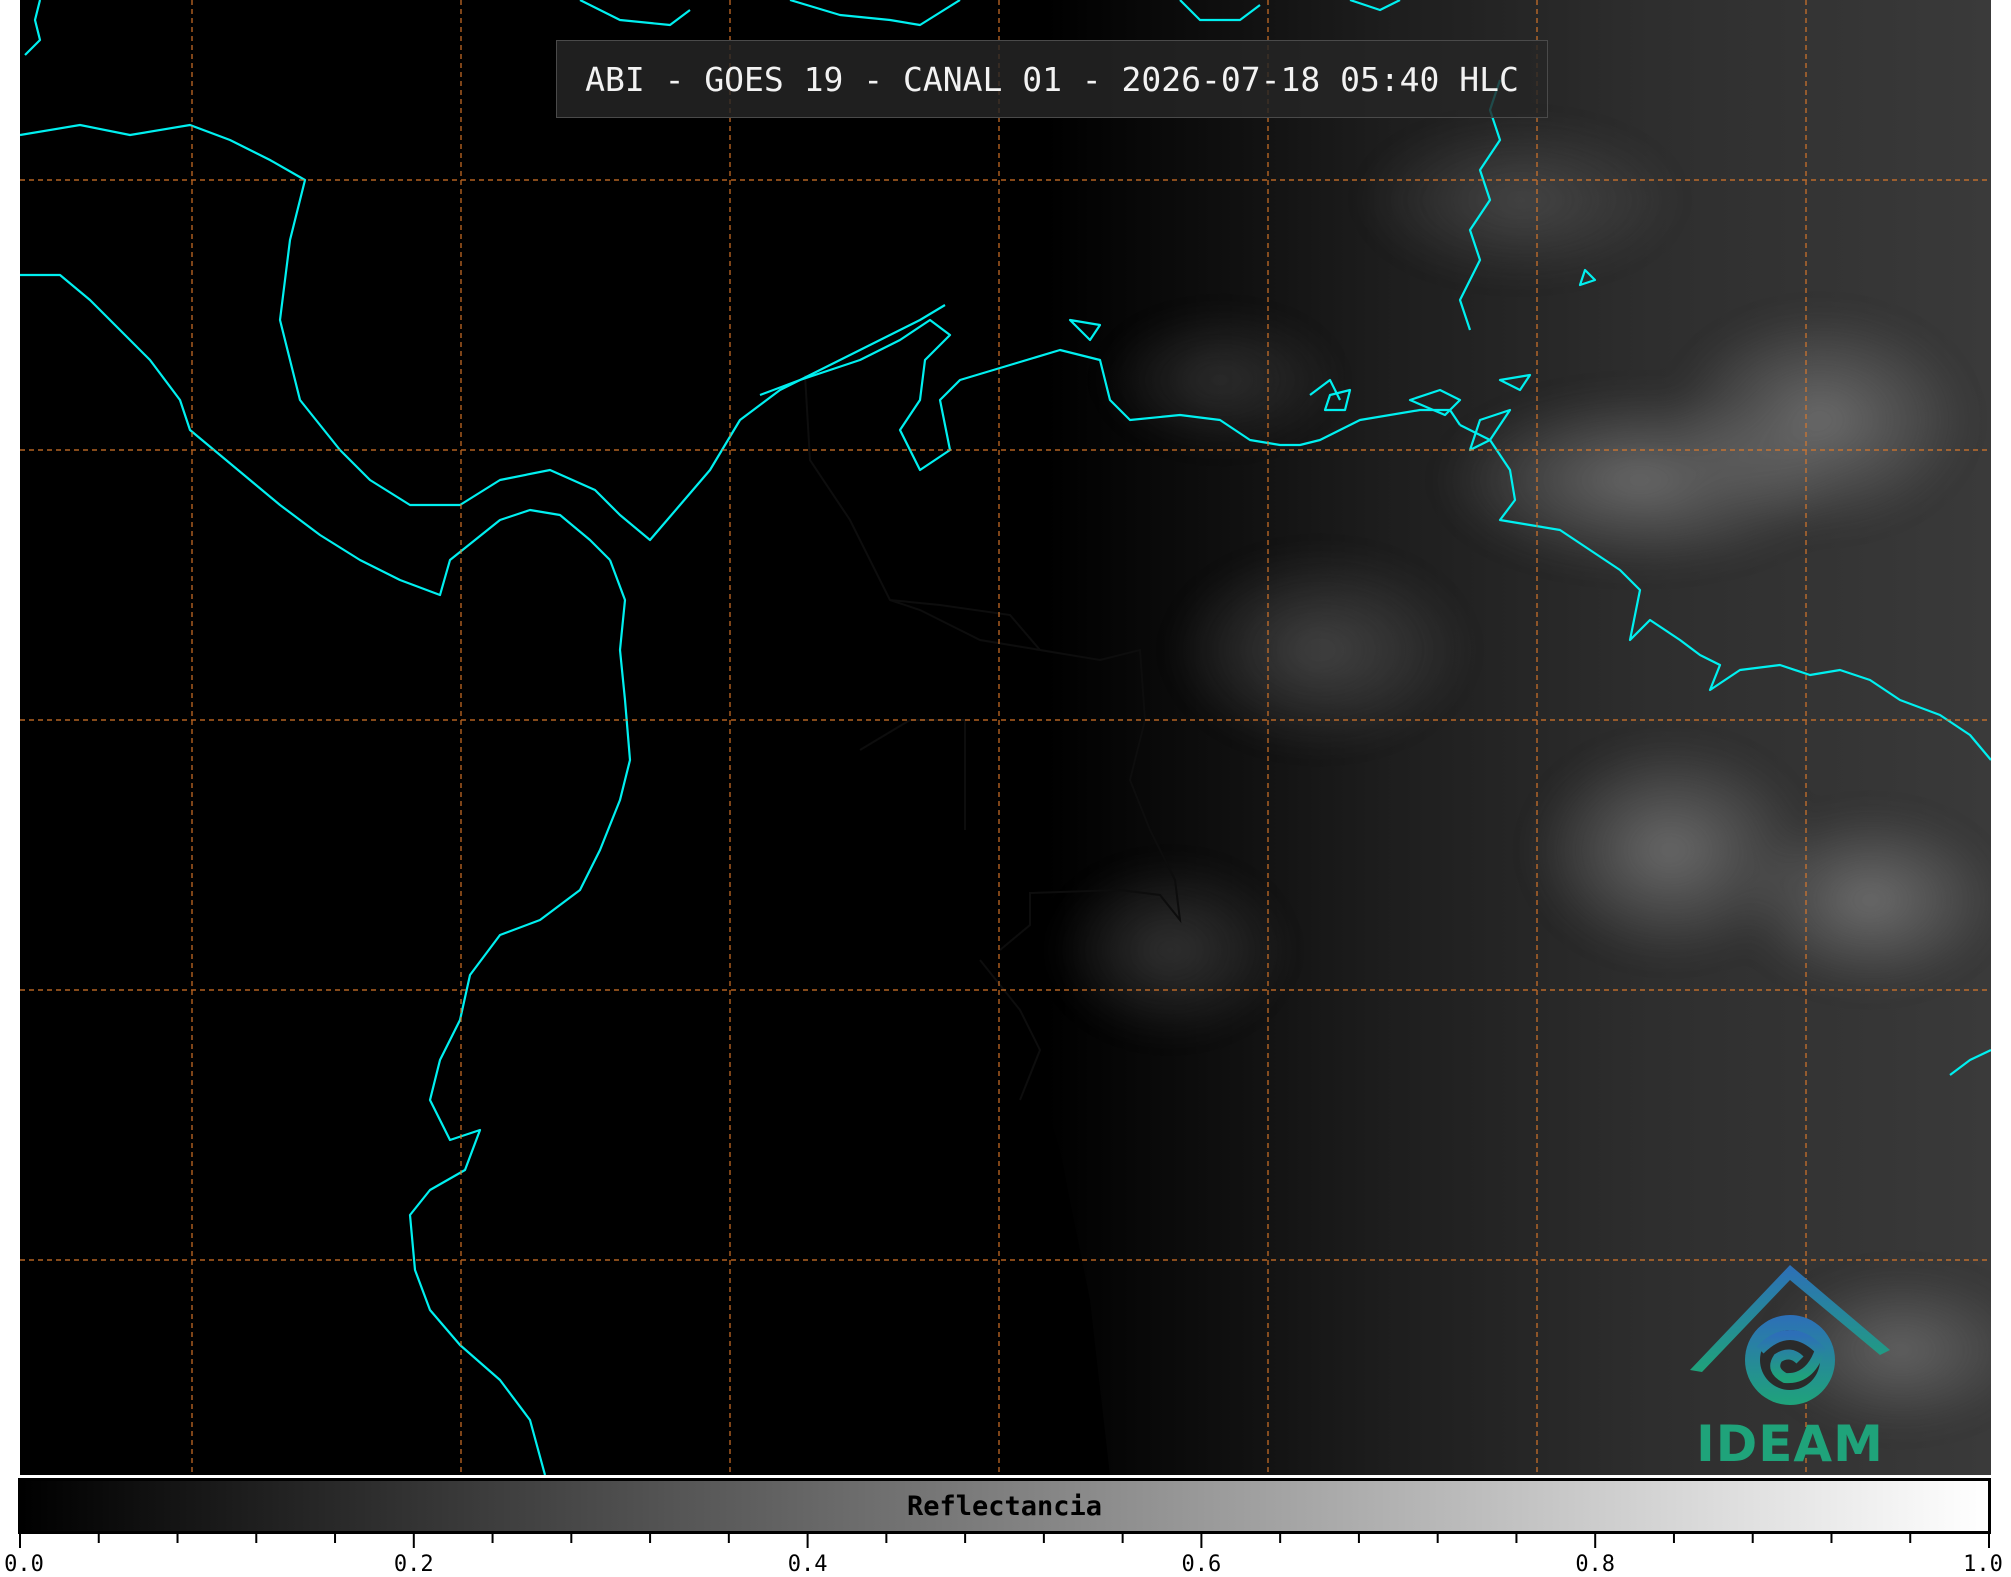 This screenshot has width=2011, height=1577. Describe the element at coordinates (413, 1564) in the screenshot. I see `colorbar-tick-label: 0.2` at that location.